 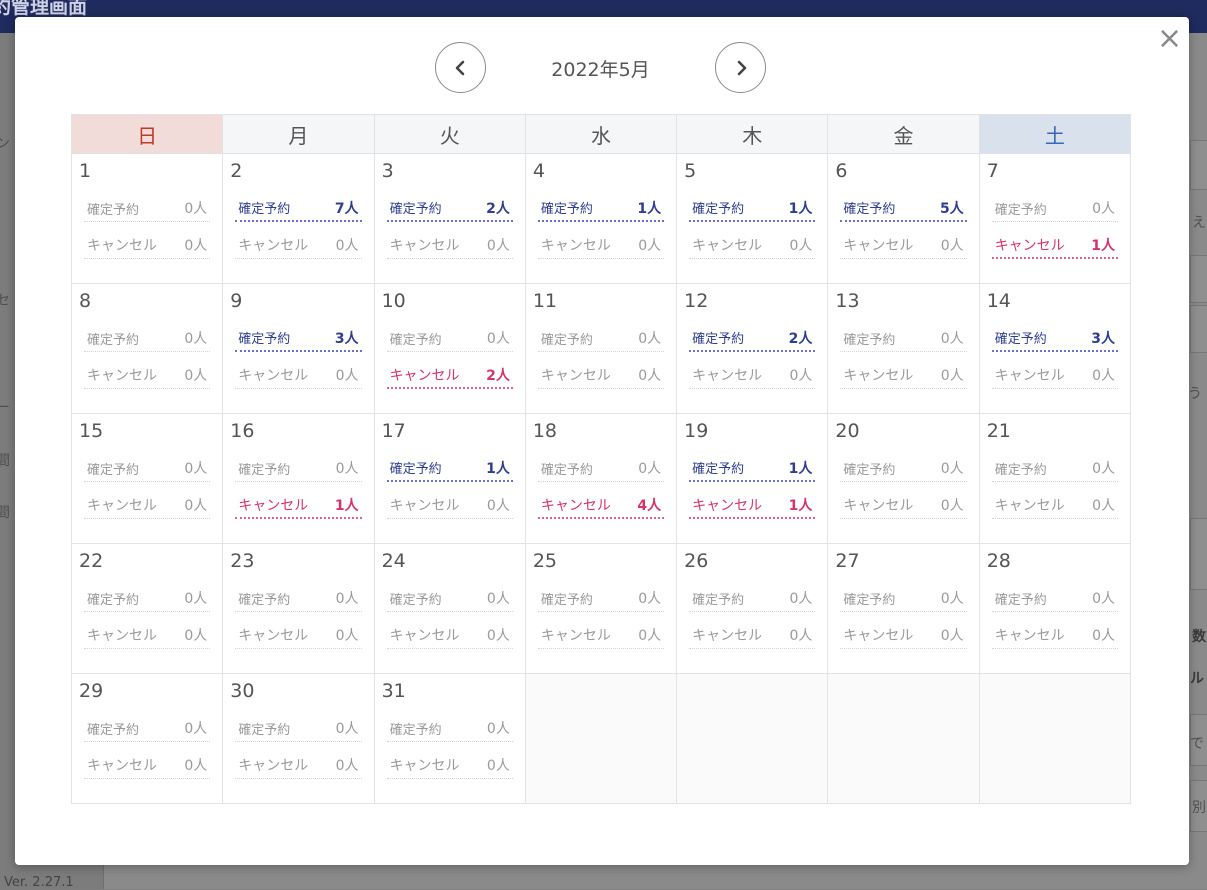 What do you see at coordinates (1199, 637) in the screenshot?
I see `background-right-fragment: 数` at bounding box center [1199, 637].